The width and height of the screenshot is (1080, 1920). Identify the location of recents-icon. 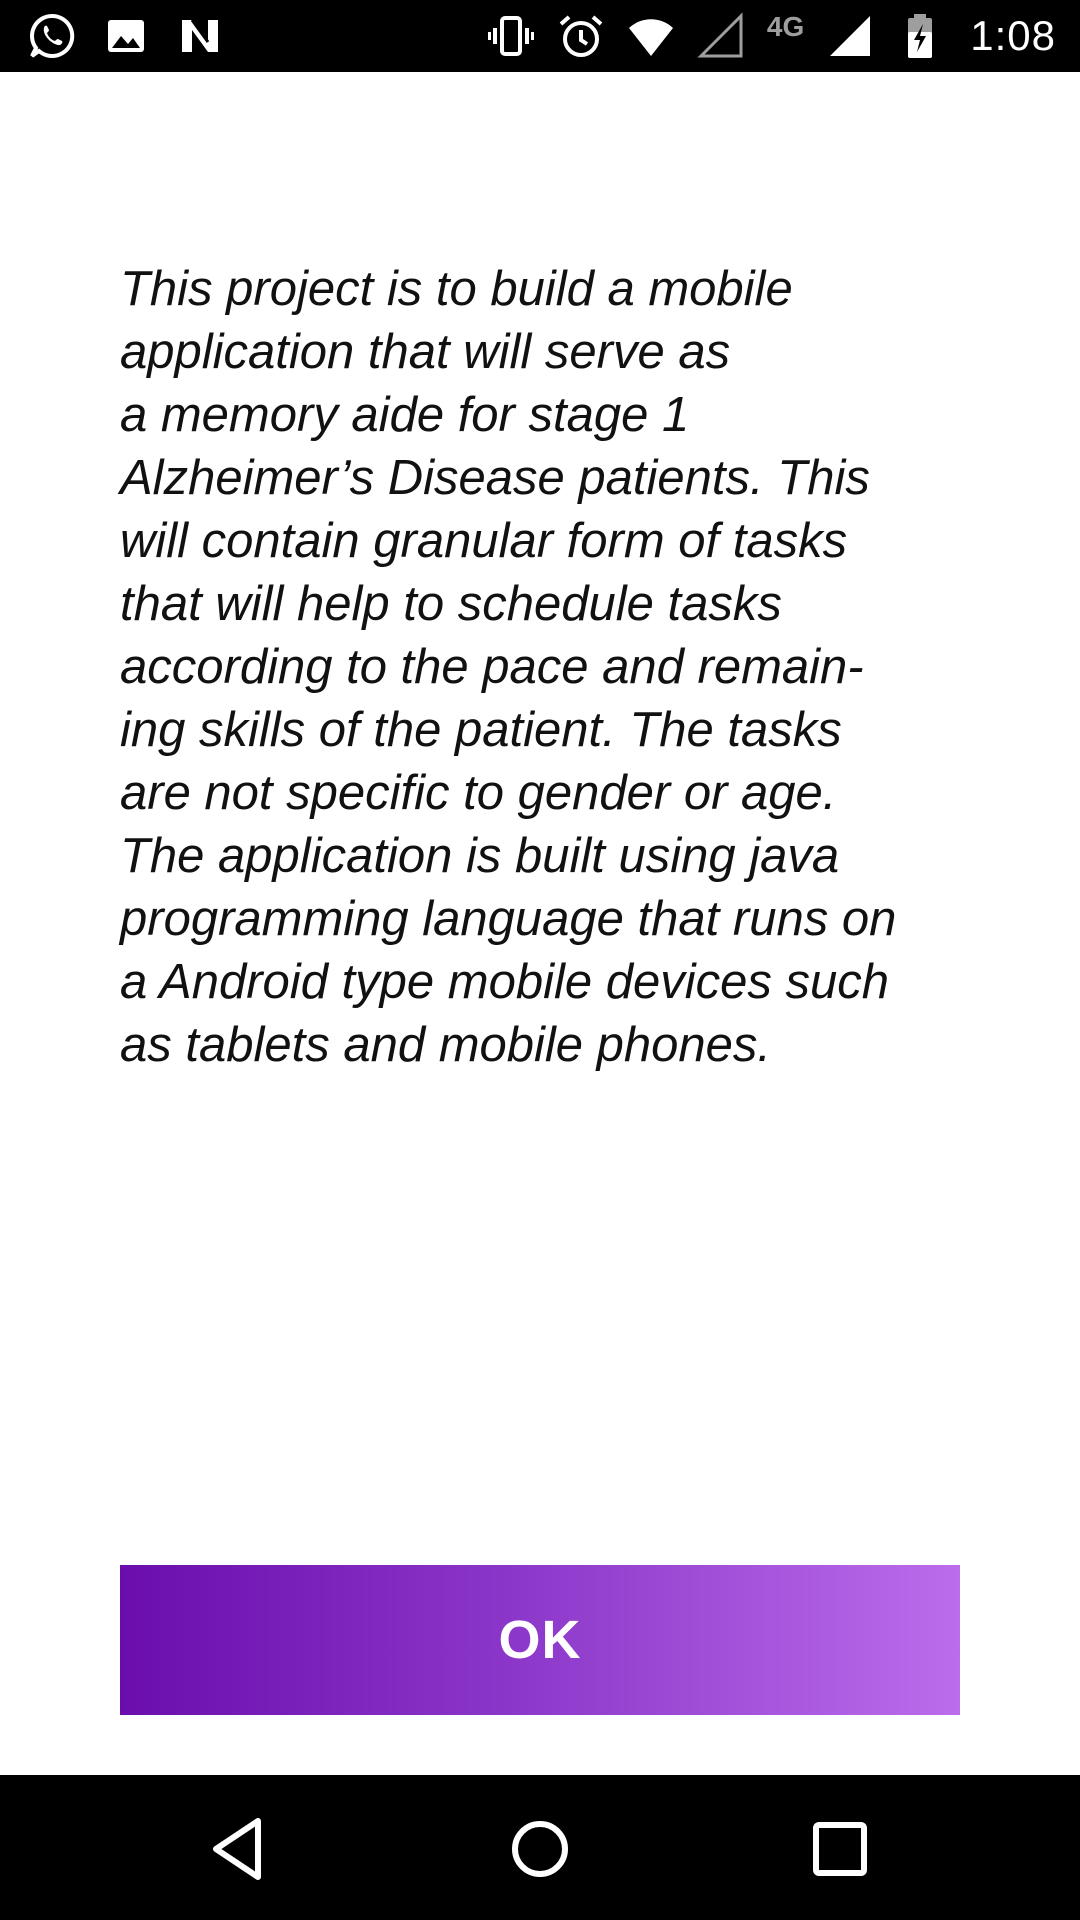
(840, 1849).